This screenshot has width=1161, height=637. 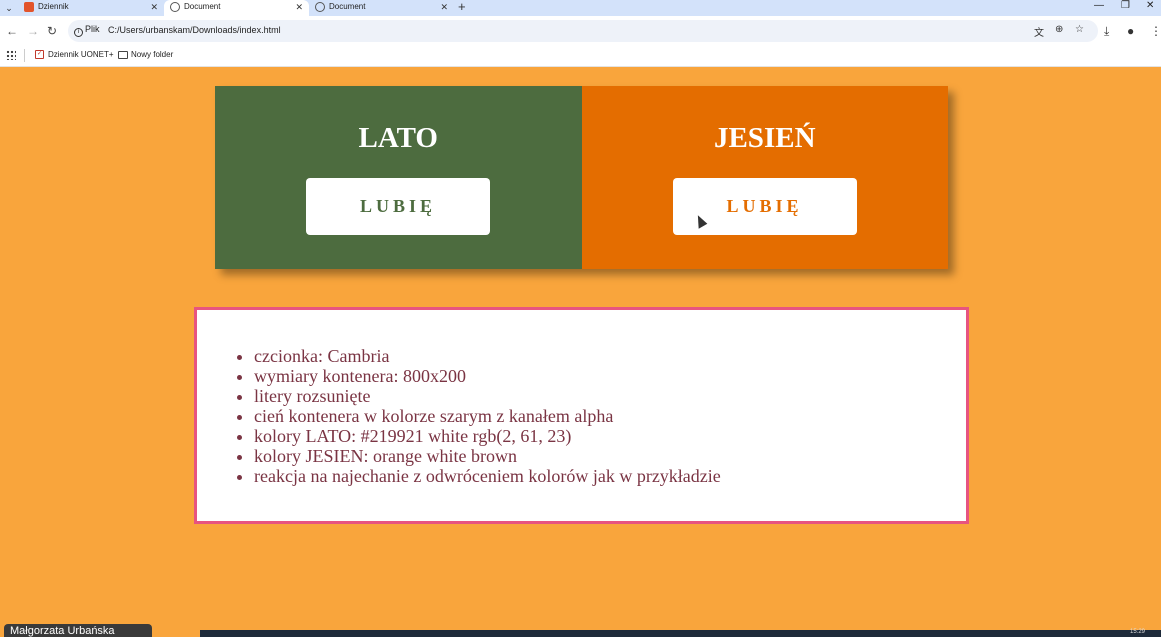 What do you see at coordinates (91, 8) in the screenshot?
I see `tab-dziennik: Dziennik ✕` at bounding box center [91, 8].